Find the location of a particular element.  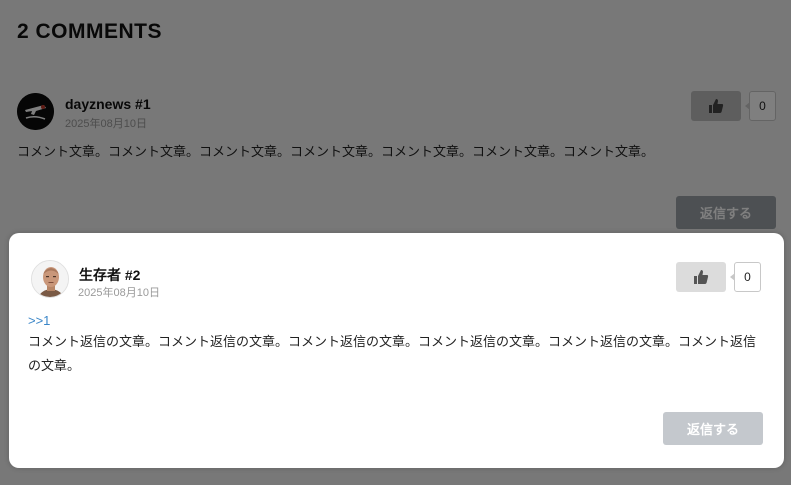

comment-author: dayznews #1 is located at coordinates (108, 104).